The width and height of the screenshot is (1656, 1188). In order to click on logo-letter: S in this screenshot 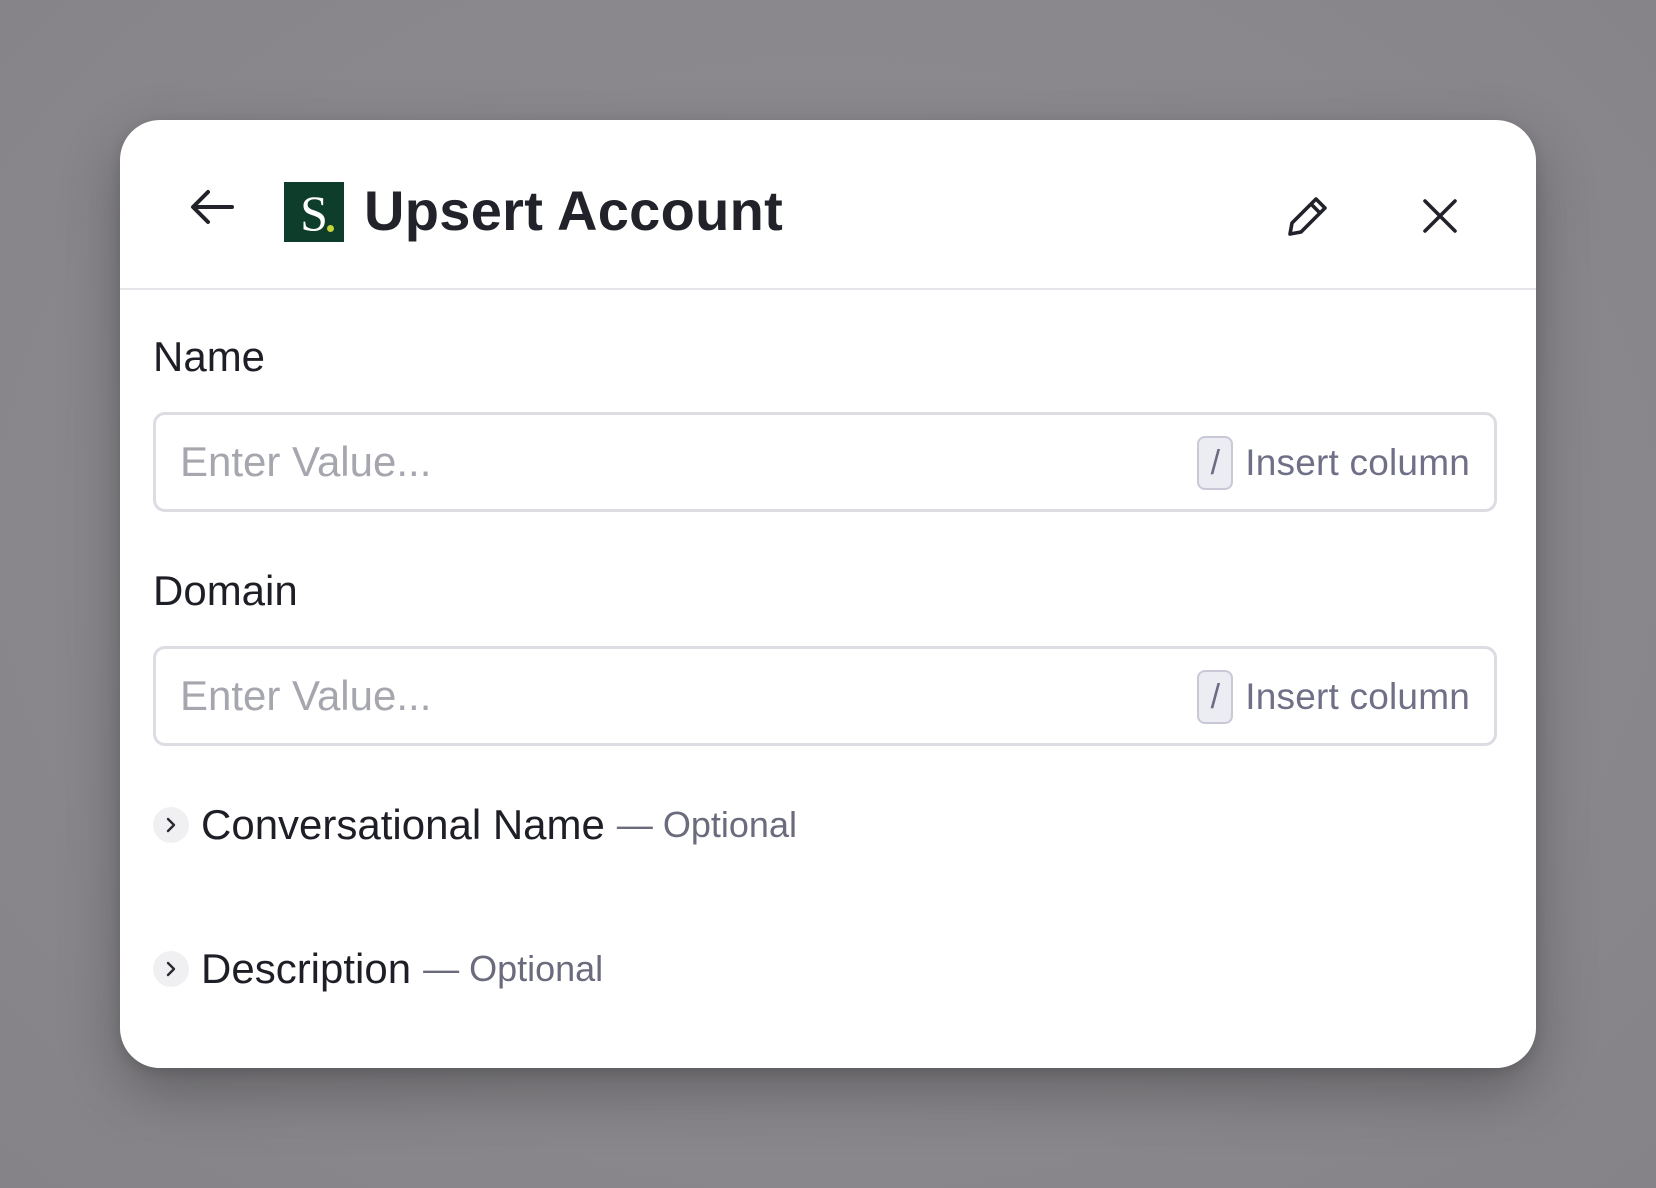, I will do `click(314, 213)`.